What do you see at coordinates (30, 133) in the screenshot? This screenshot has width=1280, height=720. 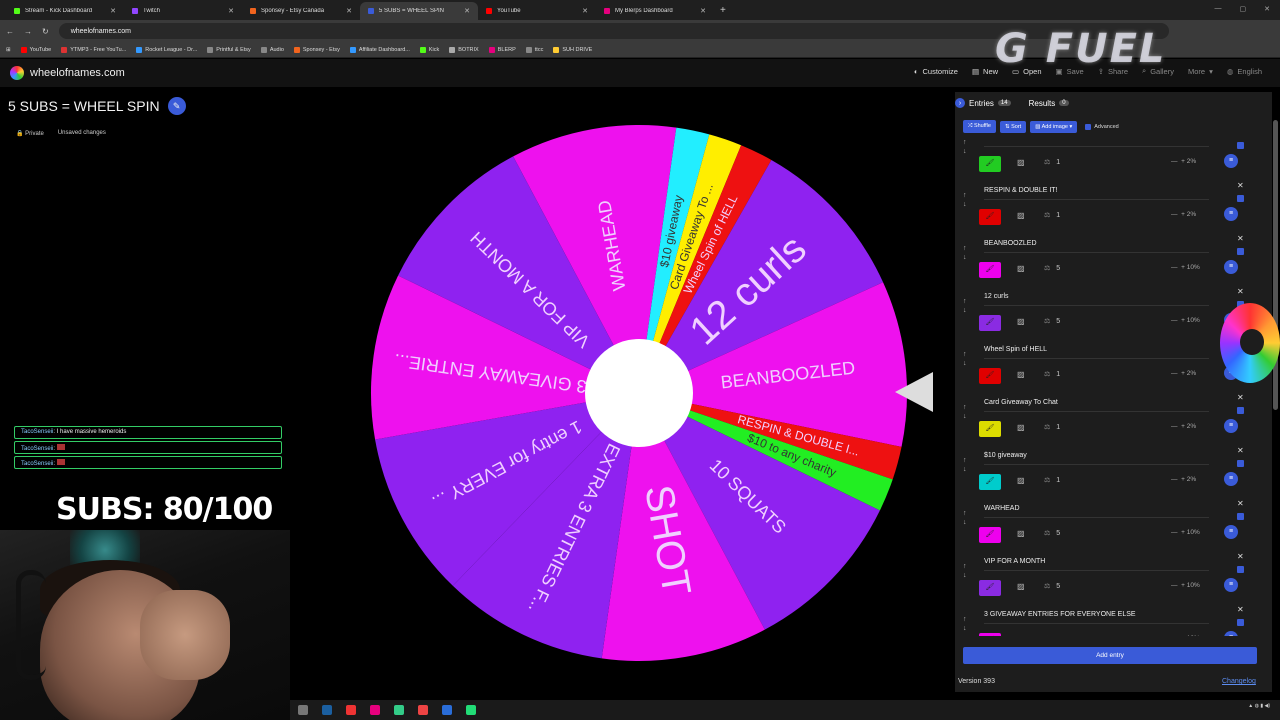 I see `private-status: 🔒 Private` at bounding box center [30, 133].